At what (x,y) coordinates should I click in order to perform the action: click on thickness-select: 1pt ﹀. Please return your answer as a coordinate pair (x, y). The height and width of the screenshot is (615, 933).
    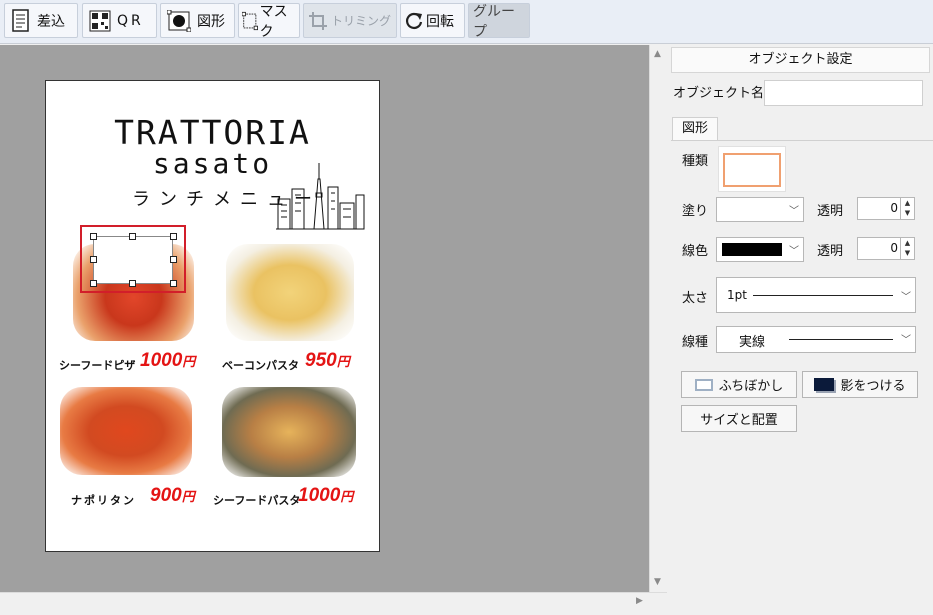
    Looking at the image, I should click on (816, 295).